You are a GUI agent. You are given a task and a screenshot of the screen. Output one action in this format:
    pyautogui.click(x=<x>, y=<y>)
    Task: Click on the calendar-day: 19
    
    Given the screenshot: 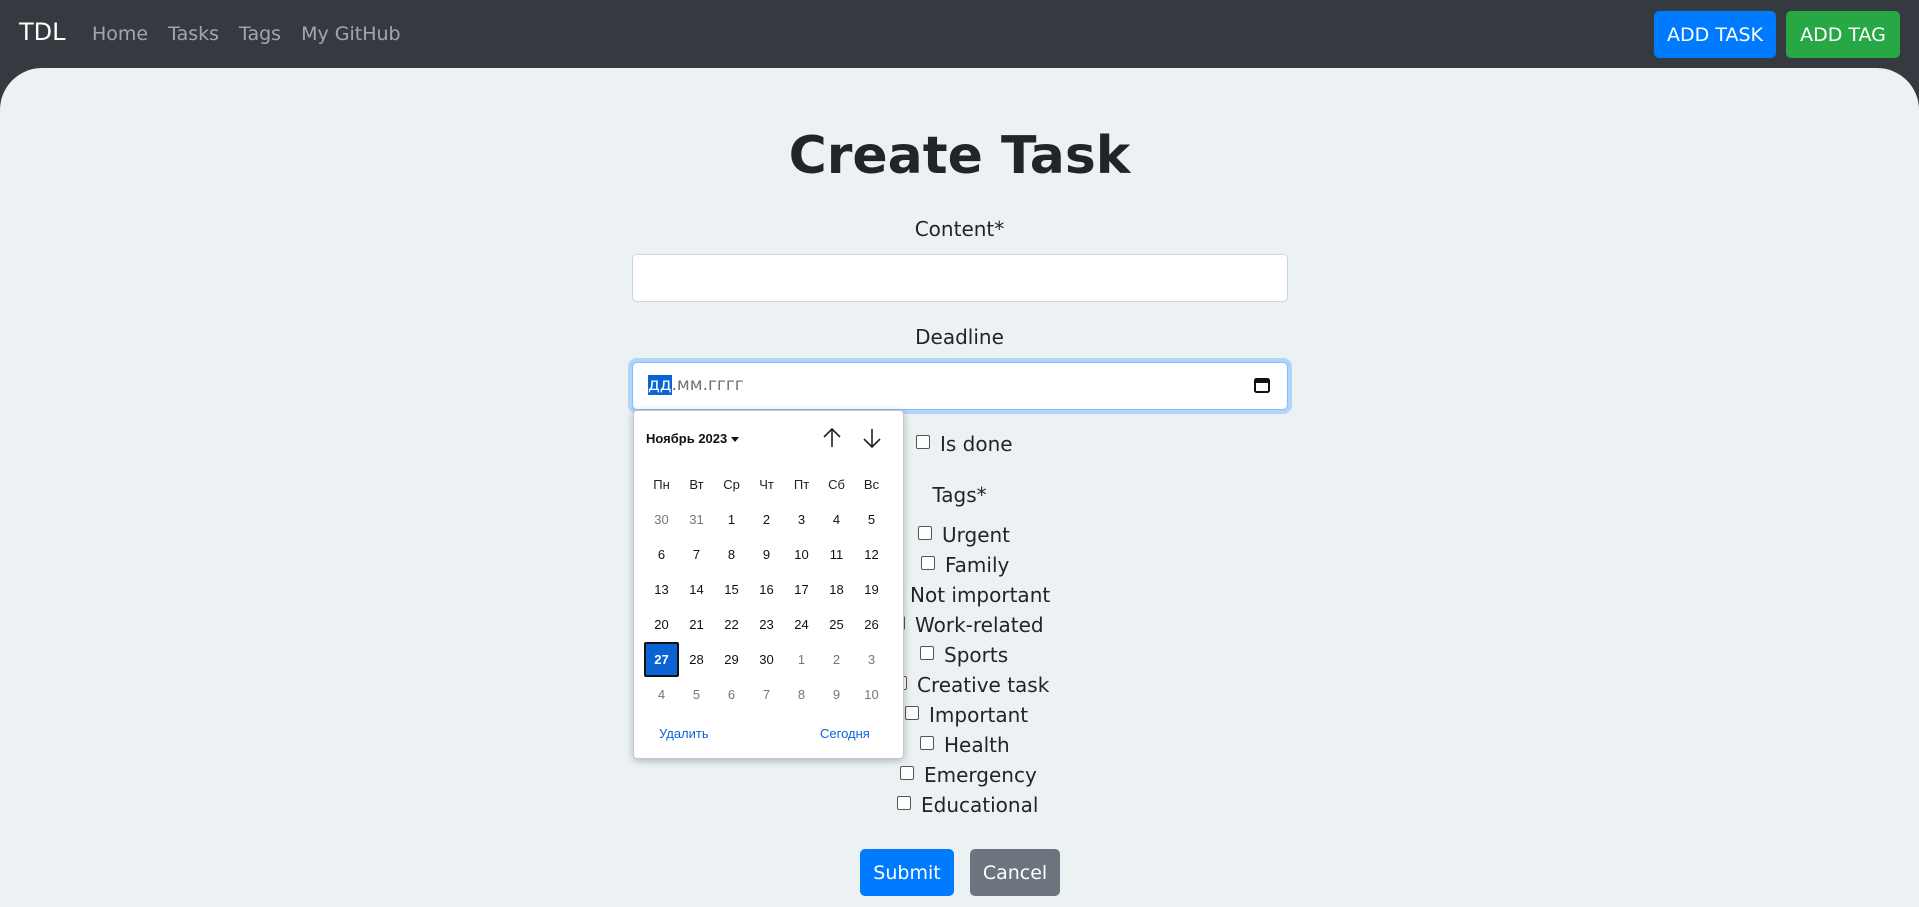 What is the action you would take?
    pyautogui.click(x=871, y=589)
    